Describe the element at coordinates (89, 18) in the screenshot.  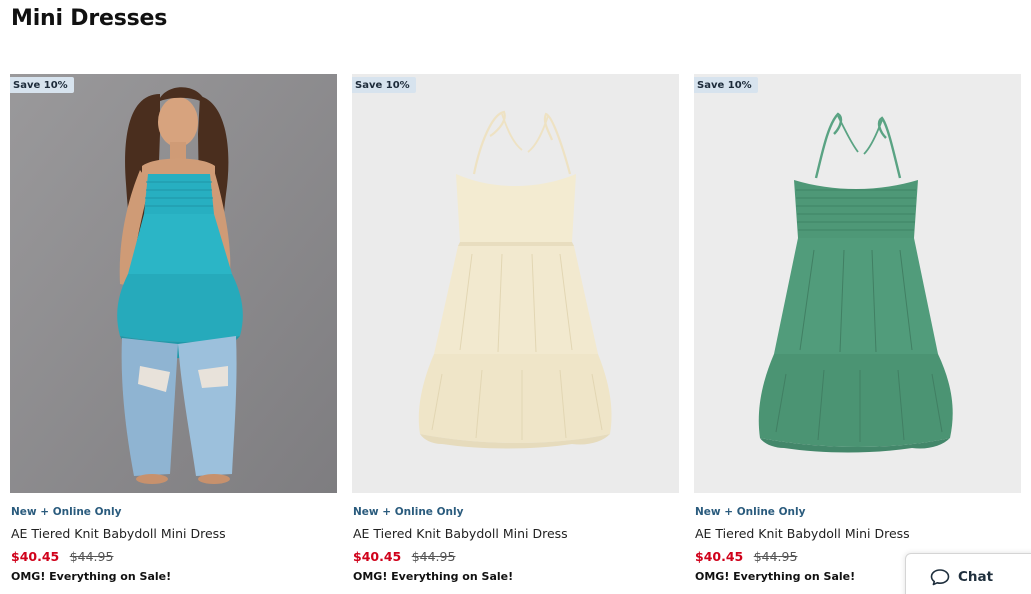
I see `page-title: Mini Dresses` at that location.